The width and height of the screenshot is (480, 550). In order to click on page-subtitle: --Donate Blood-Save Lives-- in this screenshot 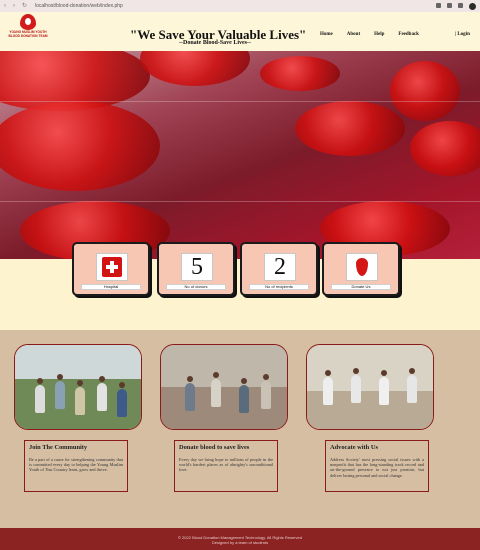, I will do `click(215, 43)`.